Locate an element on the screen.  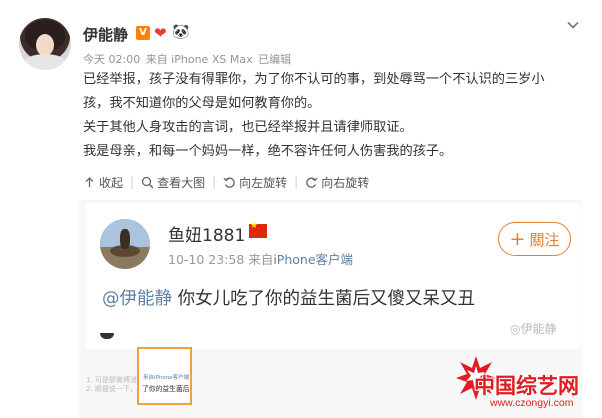
avatar-face is located at coordinates (45, 45).